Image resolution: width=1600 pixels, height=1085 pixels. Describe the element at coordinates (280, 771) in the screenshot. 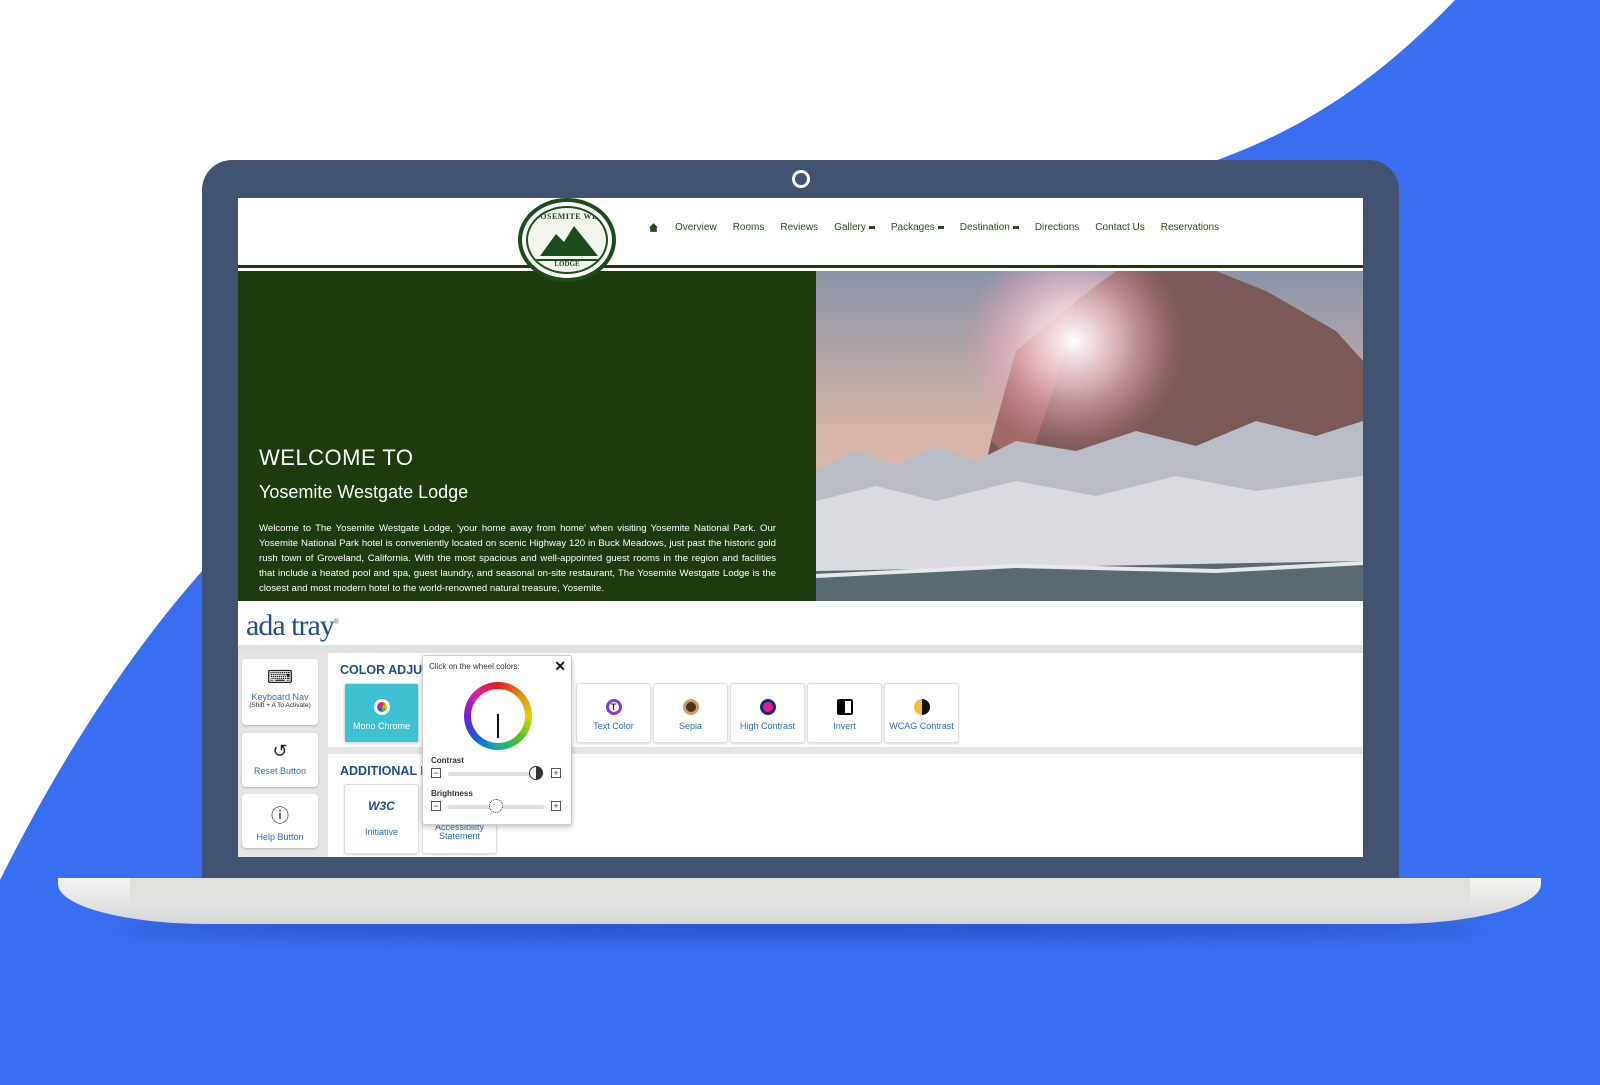

I see `reset-button-label: Reset Button` at that location.